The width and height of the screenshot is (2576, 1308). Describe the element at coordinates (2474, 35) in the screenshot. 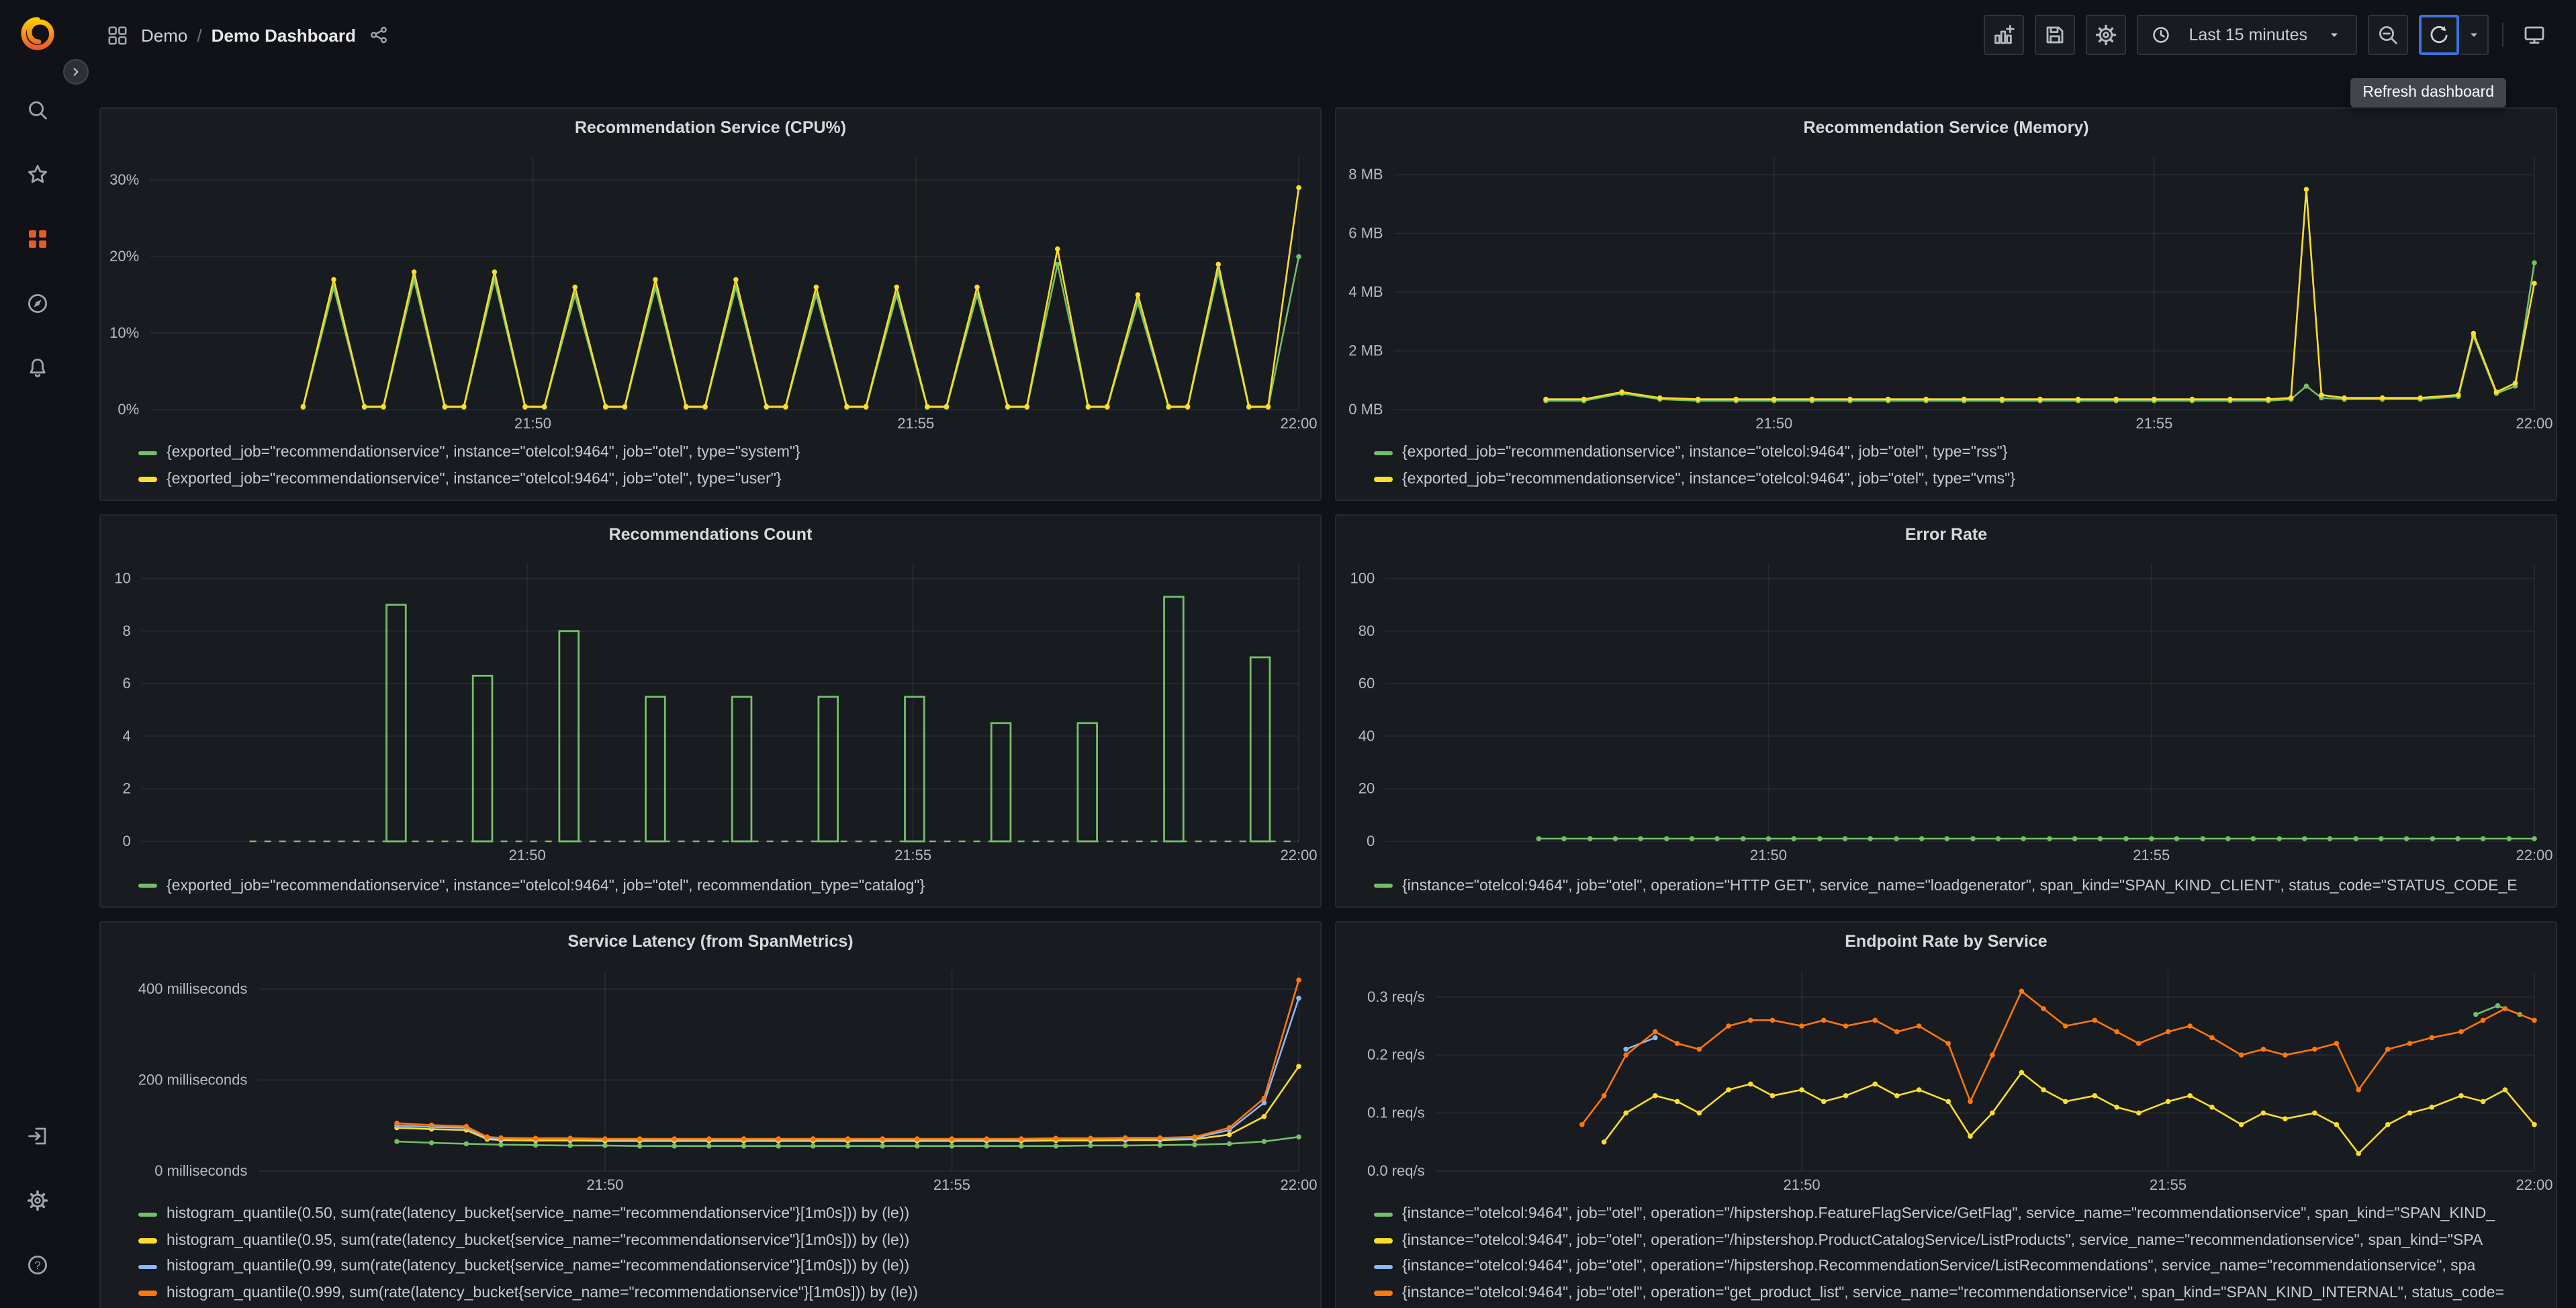

I see `refresh-interval-dropdown` at that location.